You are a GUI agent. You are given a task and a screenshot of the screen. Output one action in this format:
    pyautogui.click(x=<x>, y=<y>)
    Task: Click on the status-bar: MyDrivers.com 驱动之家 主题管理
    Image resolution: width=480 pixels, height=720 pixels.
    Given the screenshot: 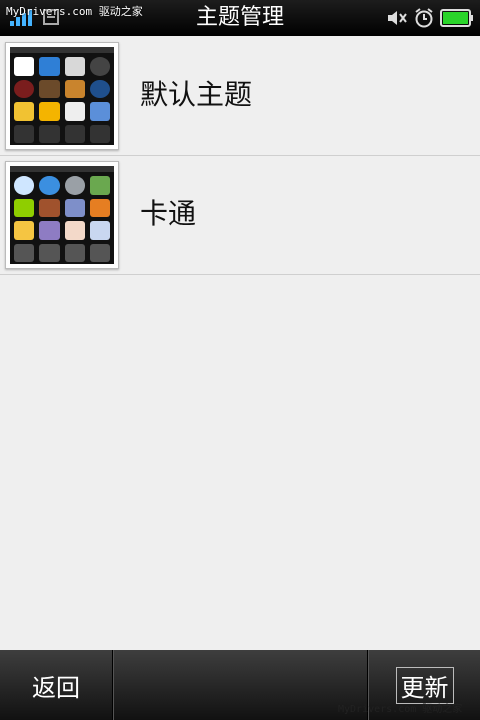 What is the action you would take?
    pyautogui.click(x=240, y=18)
    